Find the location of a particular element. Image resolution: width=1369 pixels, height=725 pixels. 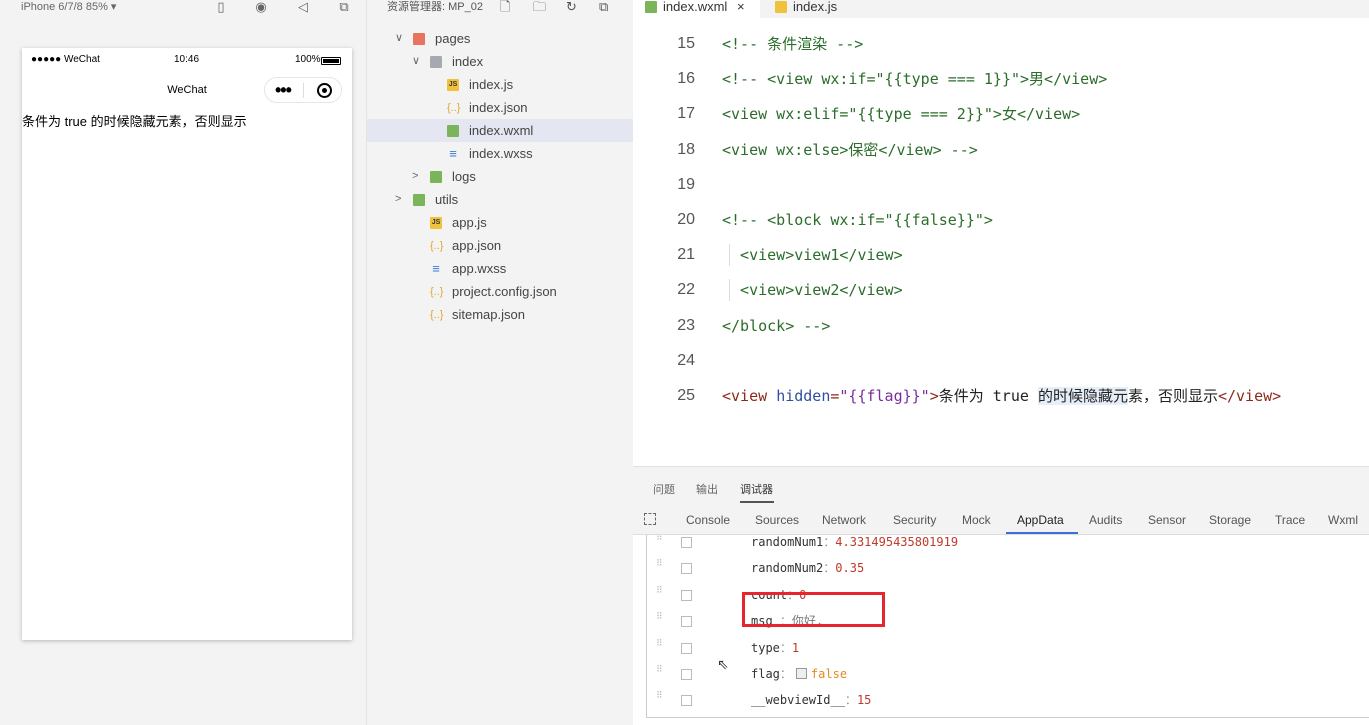

js-file-icon is located at coordinates (781, 7).